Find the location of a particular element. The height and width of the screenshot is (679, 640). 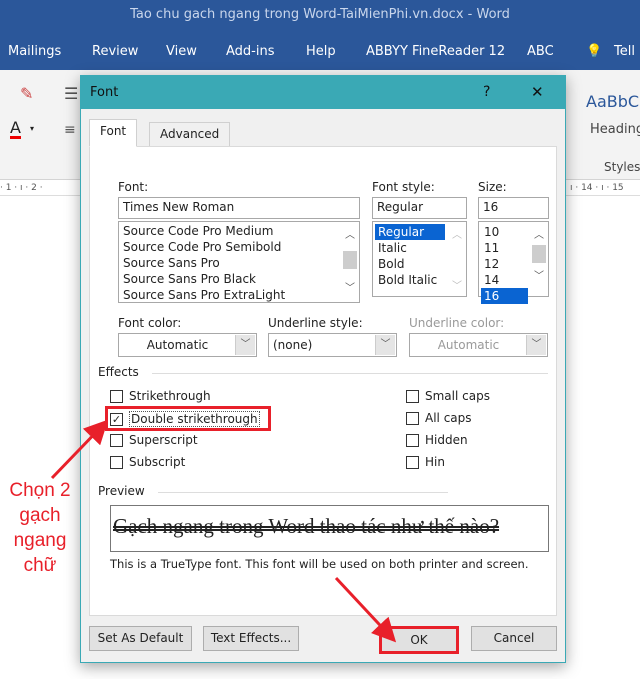

arrow-to-ok is located at coordinates (365, 609).